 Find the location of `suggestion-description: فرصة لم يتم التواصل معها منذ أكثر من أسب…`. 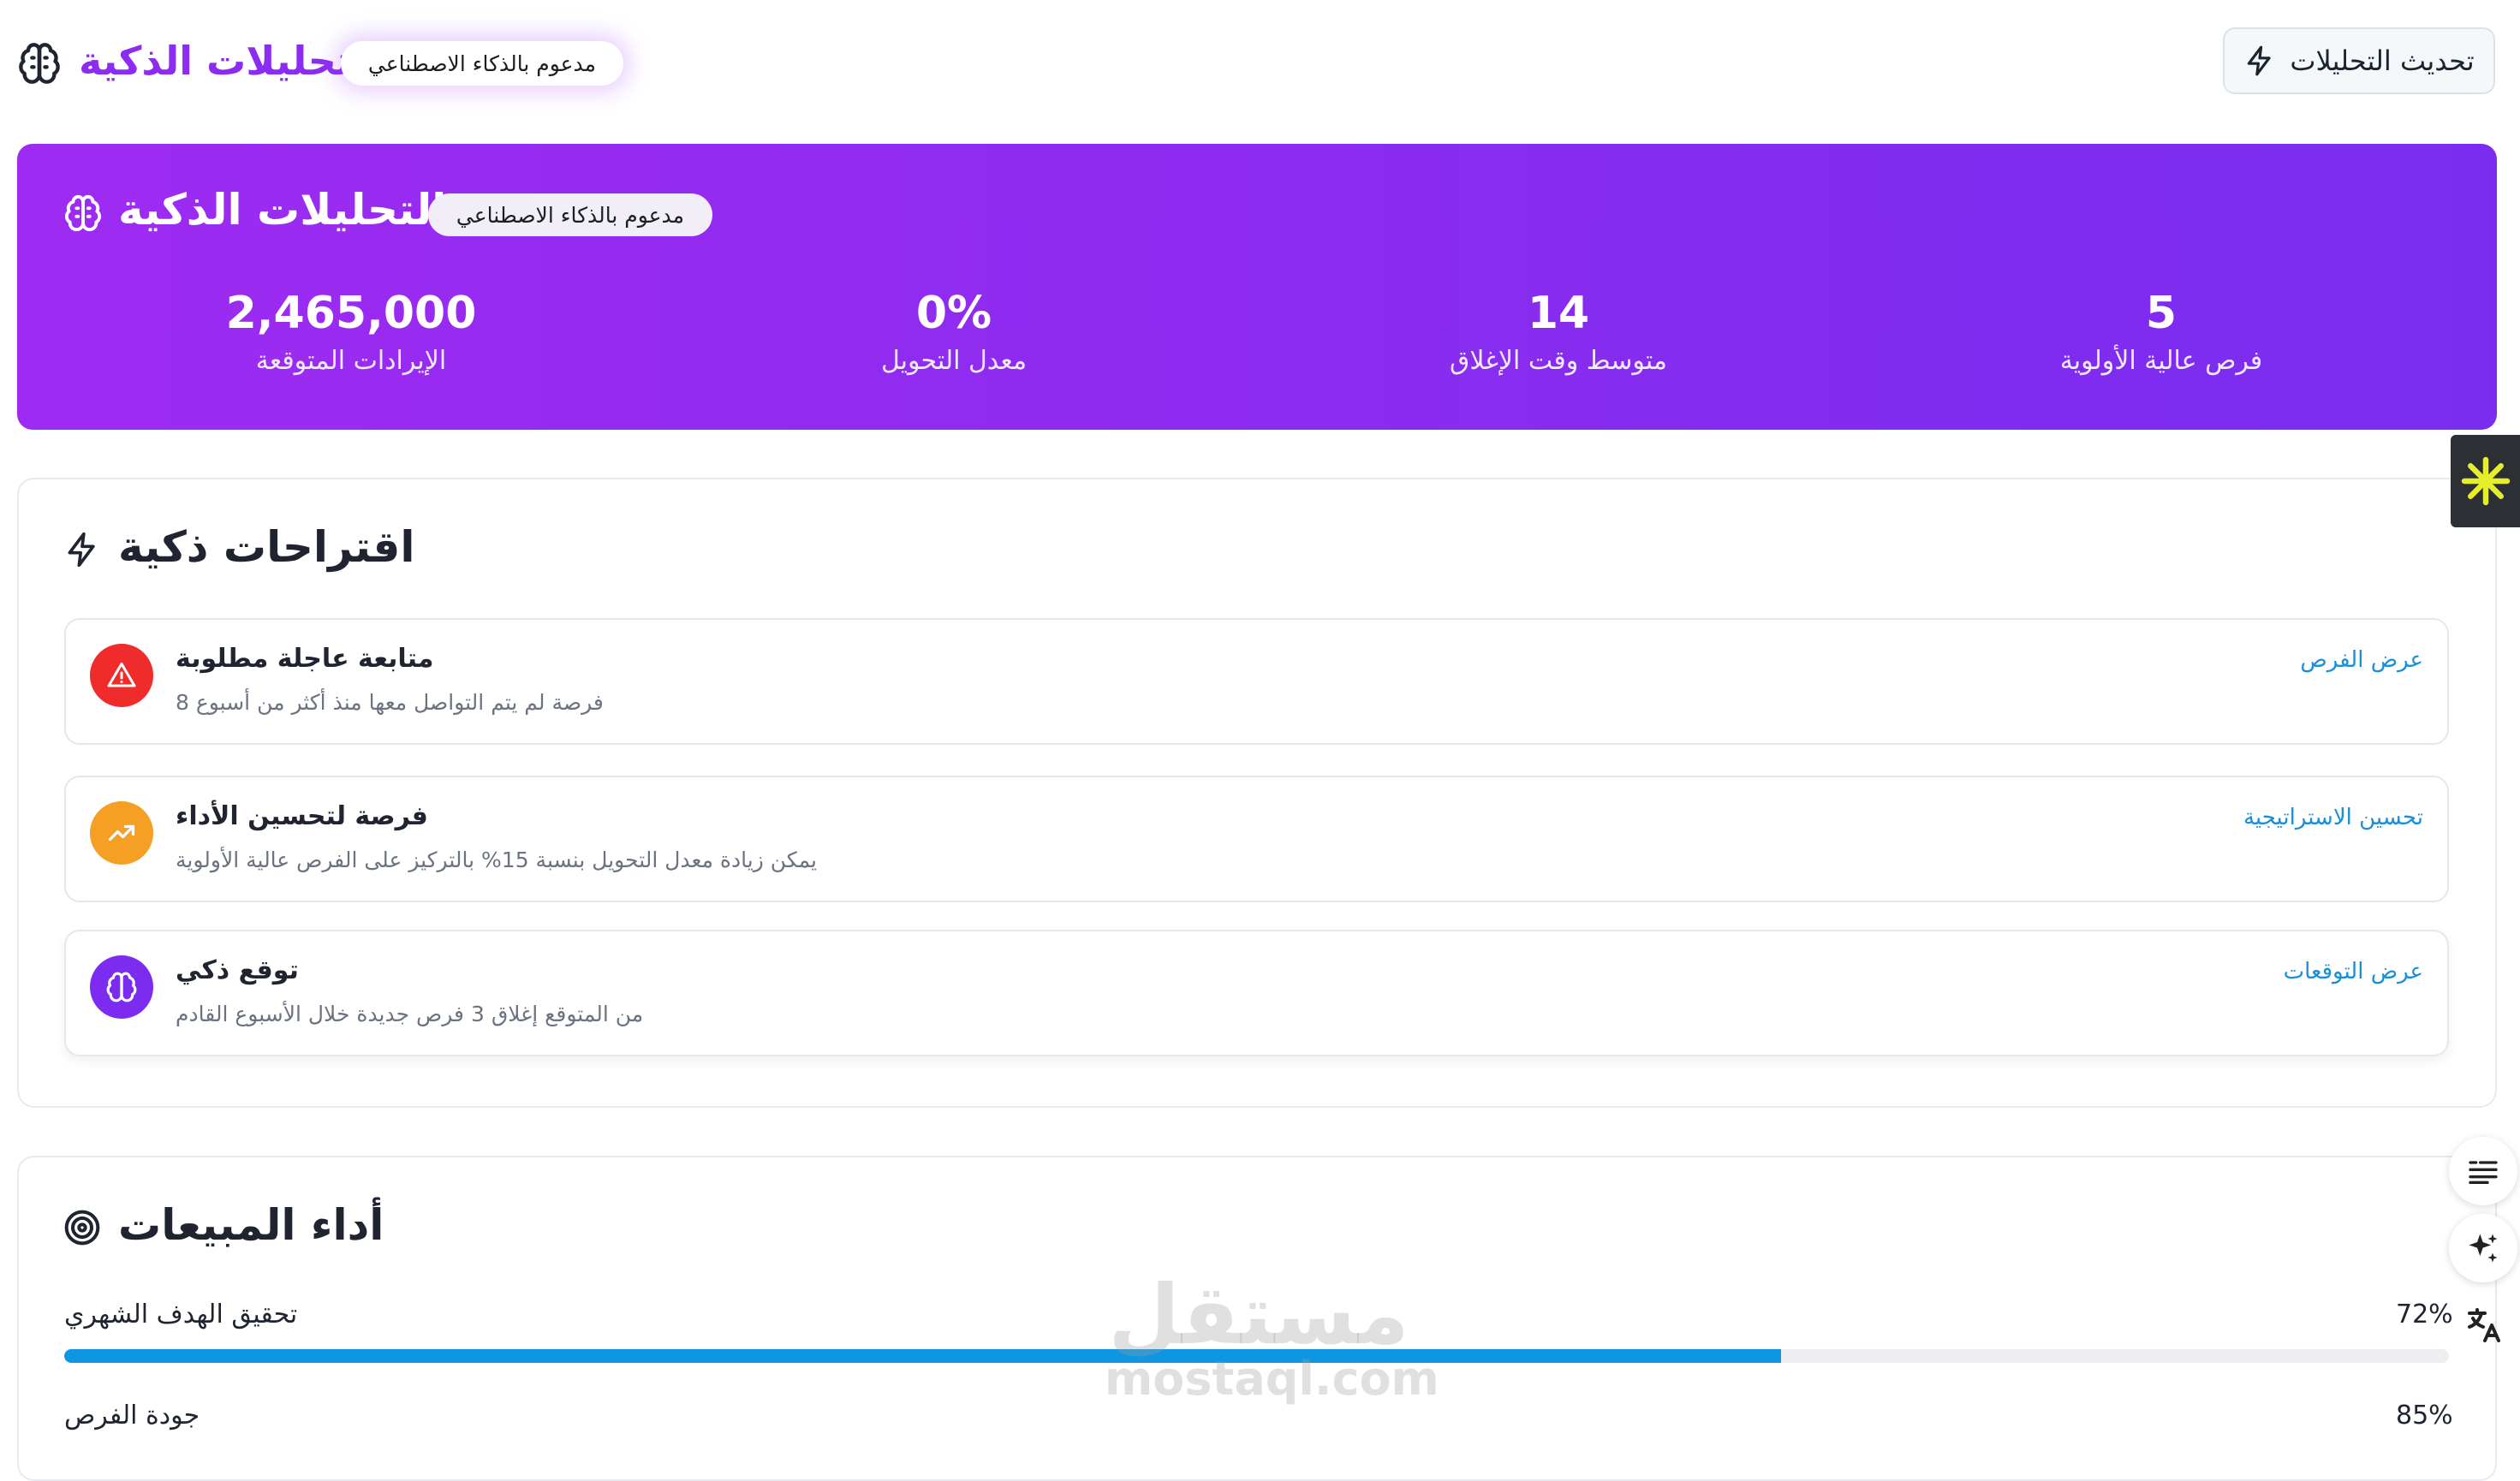

suggestion-description: فرصة لم يتم التواصل معها منذ أكثر من أسب… is located at coordinates (390, 703).